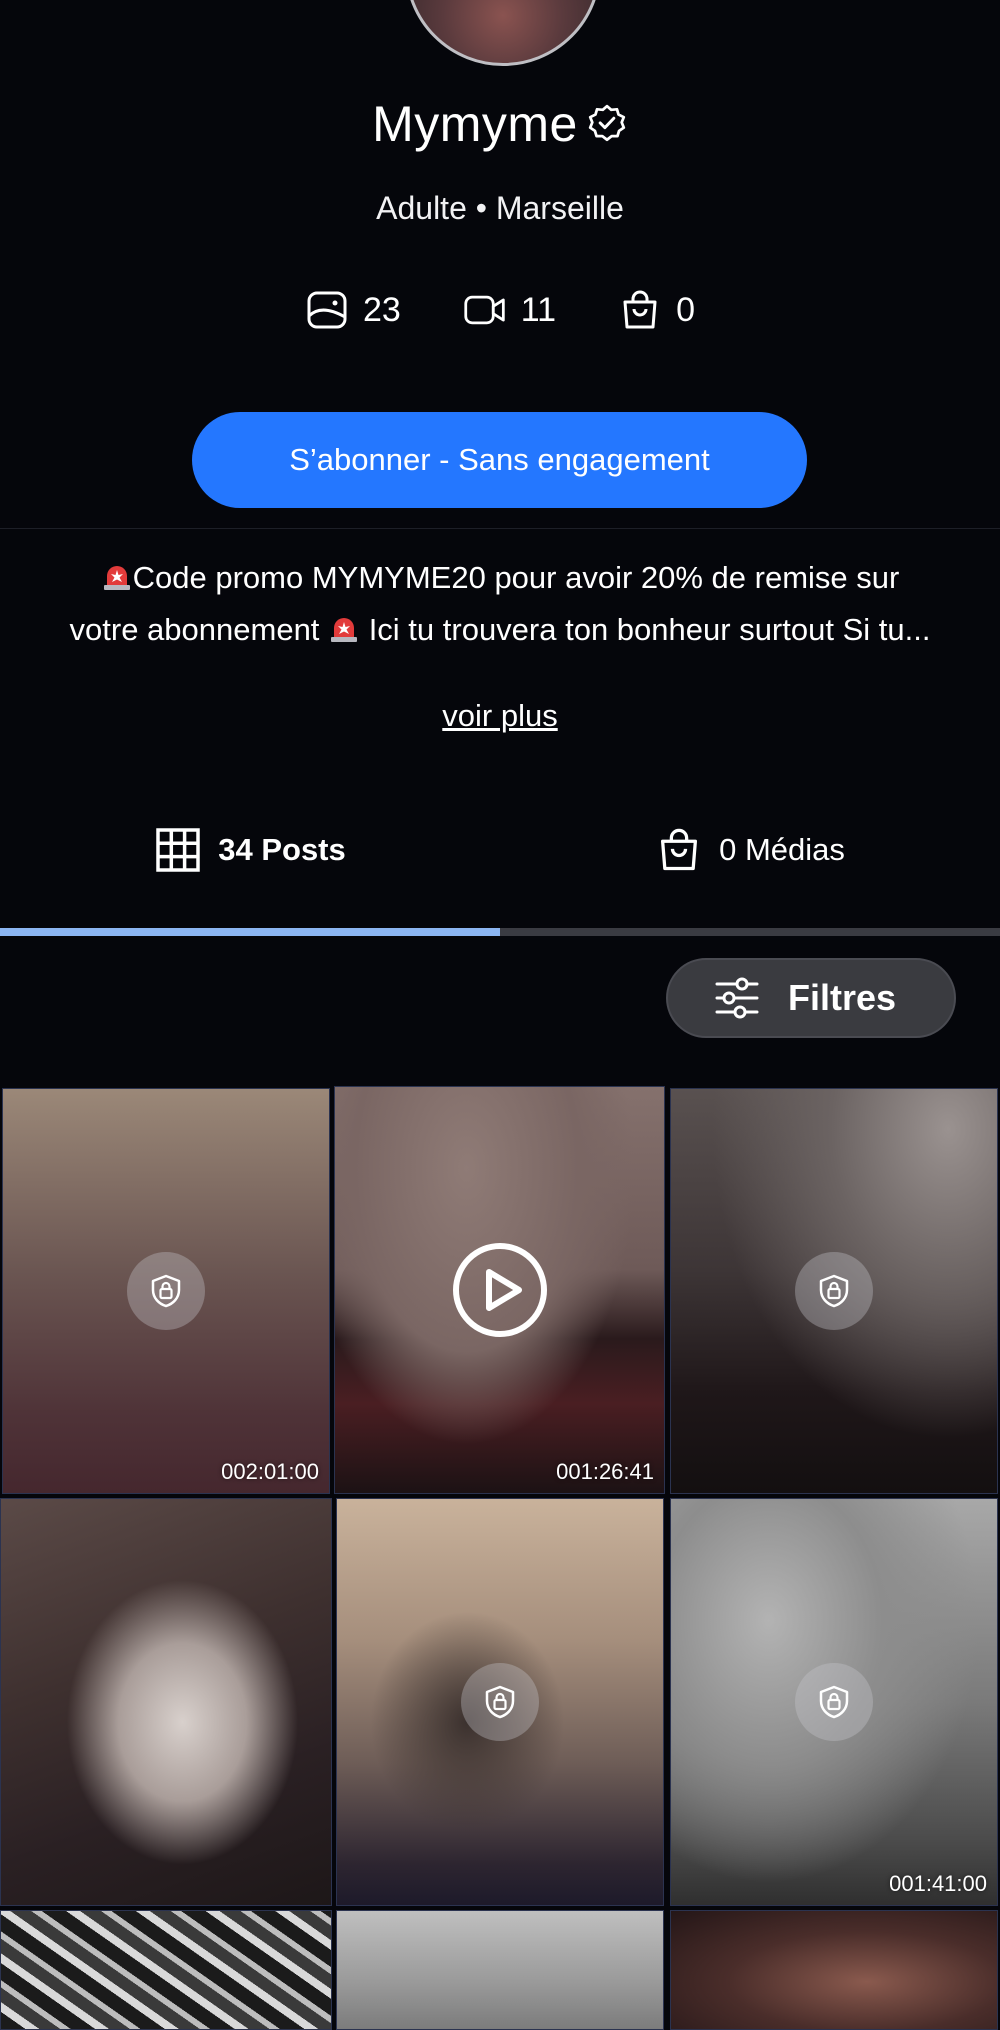 This screenshot has height=2030, width=1000. I want to click on content-tabs: 34 Posts 0 Médias, so click(500, 850).